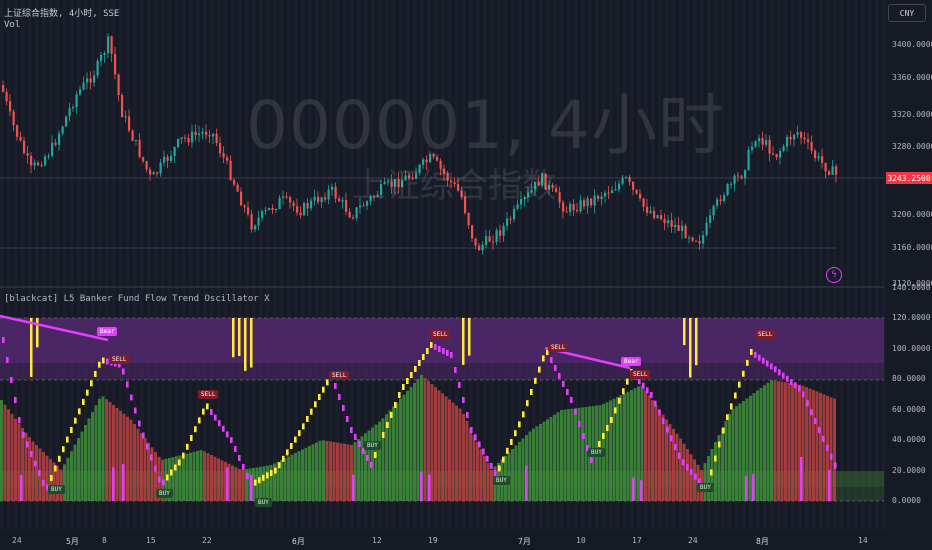  What do you see at coordinates (581, 540) in the screenshot?
I see `time-axis-label: 10` at bounding box center [581, 540].